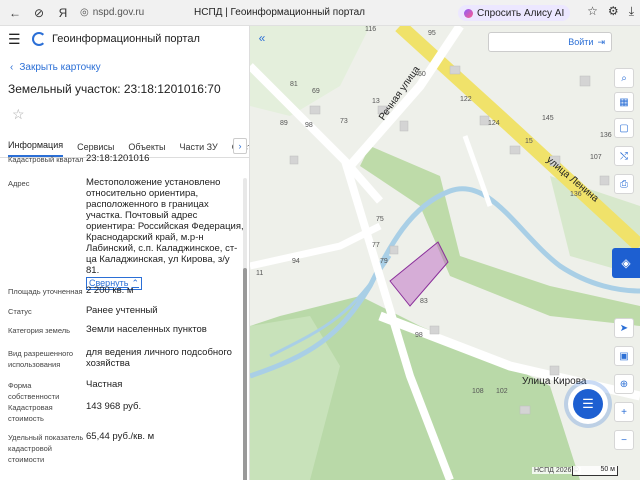 Image resolution: width=640 pixels, height=480 pixels. Describe the element at coordinates (376, 101) in the screenshot. I see `house-number: 13` at that location.